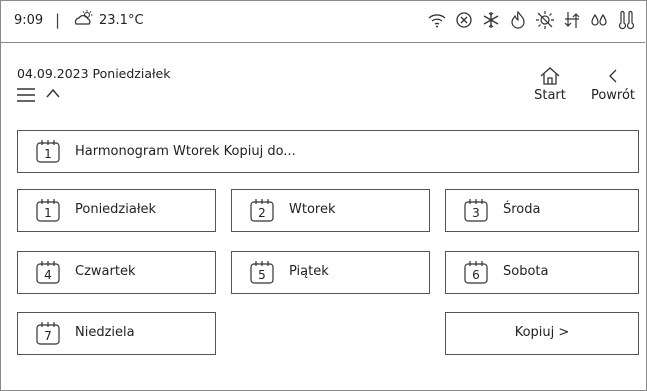  I want to click on wifi-icon, so click(437, 21).